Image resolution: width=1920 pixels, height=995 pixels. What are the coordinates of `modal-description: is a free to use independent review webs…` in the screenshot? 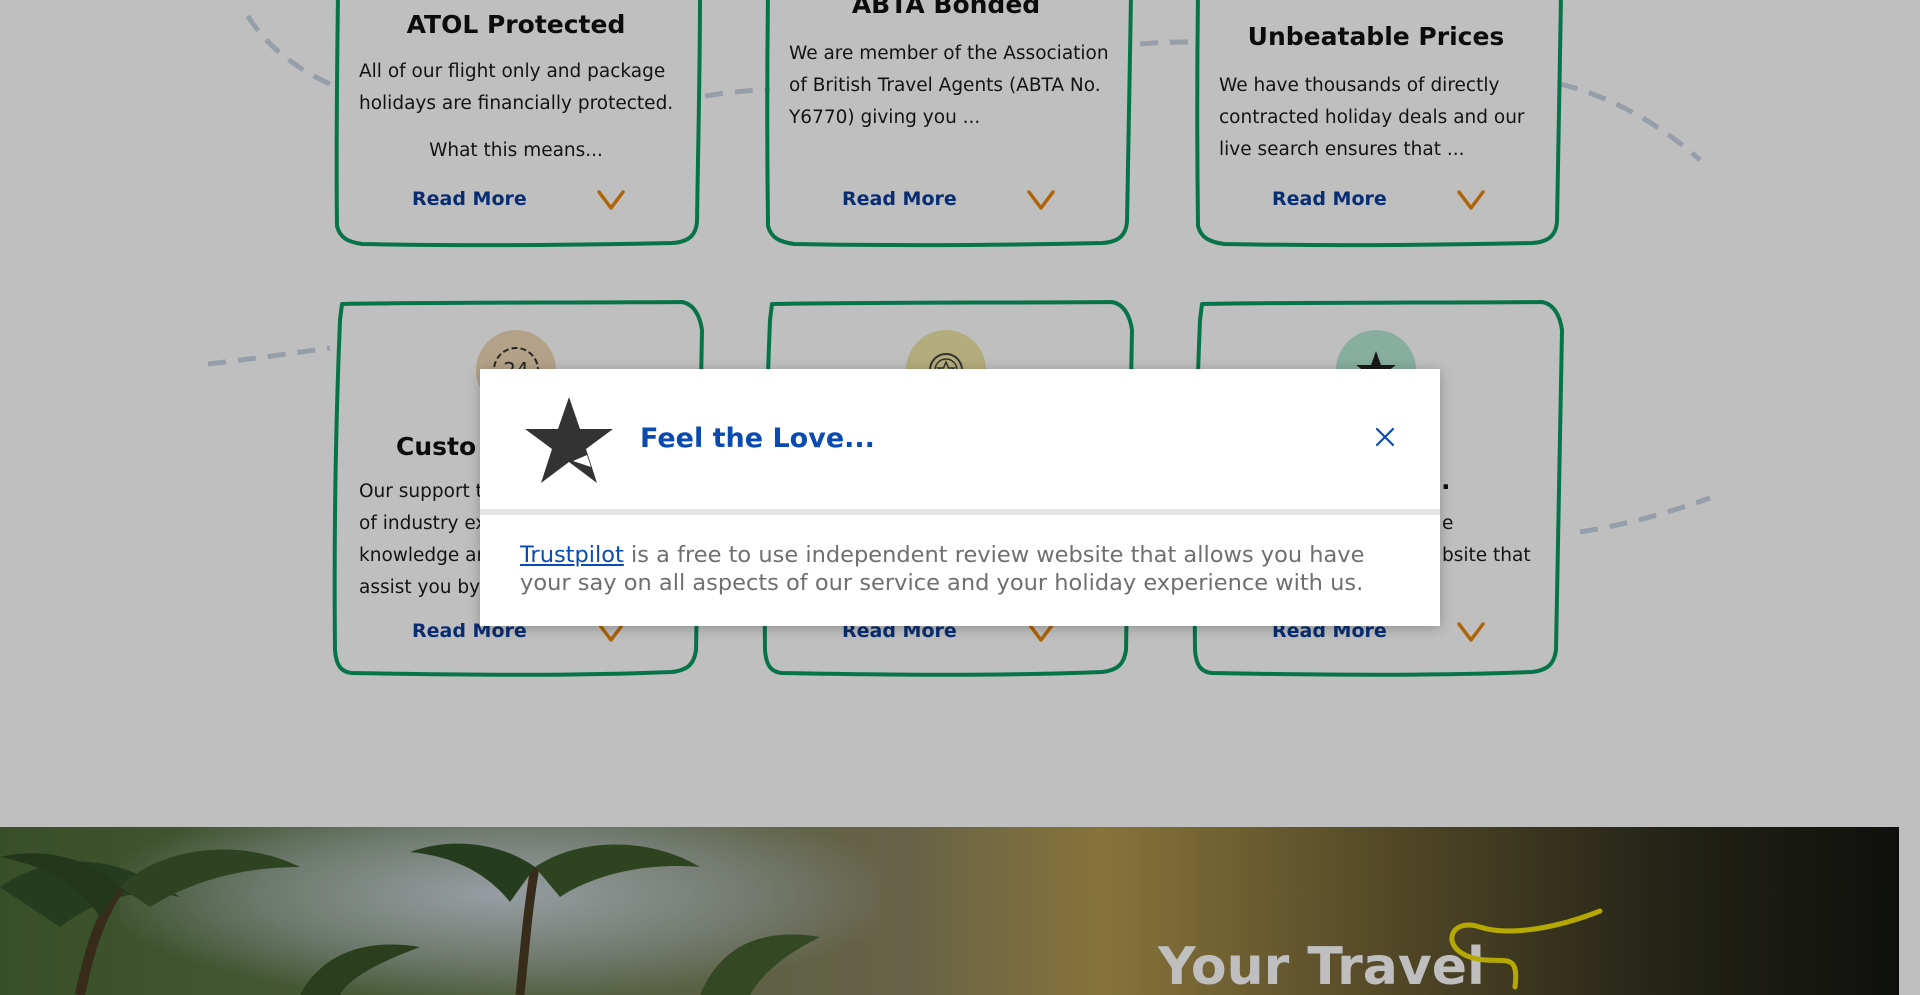 It's located at (942, 569).